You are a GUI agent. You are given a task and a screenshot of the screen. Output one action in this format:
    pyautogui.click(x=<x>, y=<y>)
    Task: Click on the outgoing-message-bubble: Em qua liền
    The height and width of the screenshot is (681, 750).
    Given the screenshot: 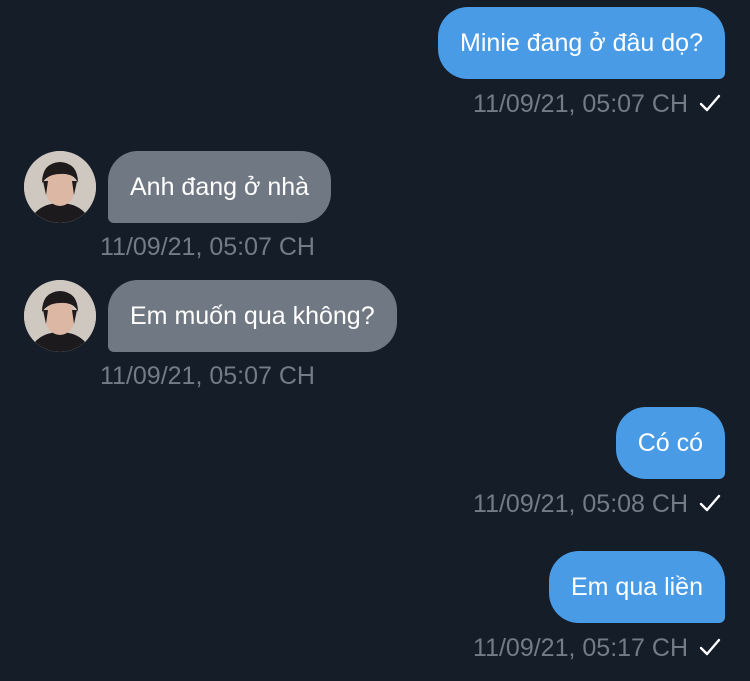 What is the action you would take?
    pyautogui.click(x=636, y=587)
    